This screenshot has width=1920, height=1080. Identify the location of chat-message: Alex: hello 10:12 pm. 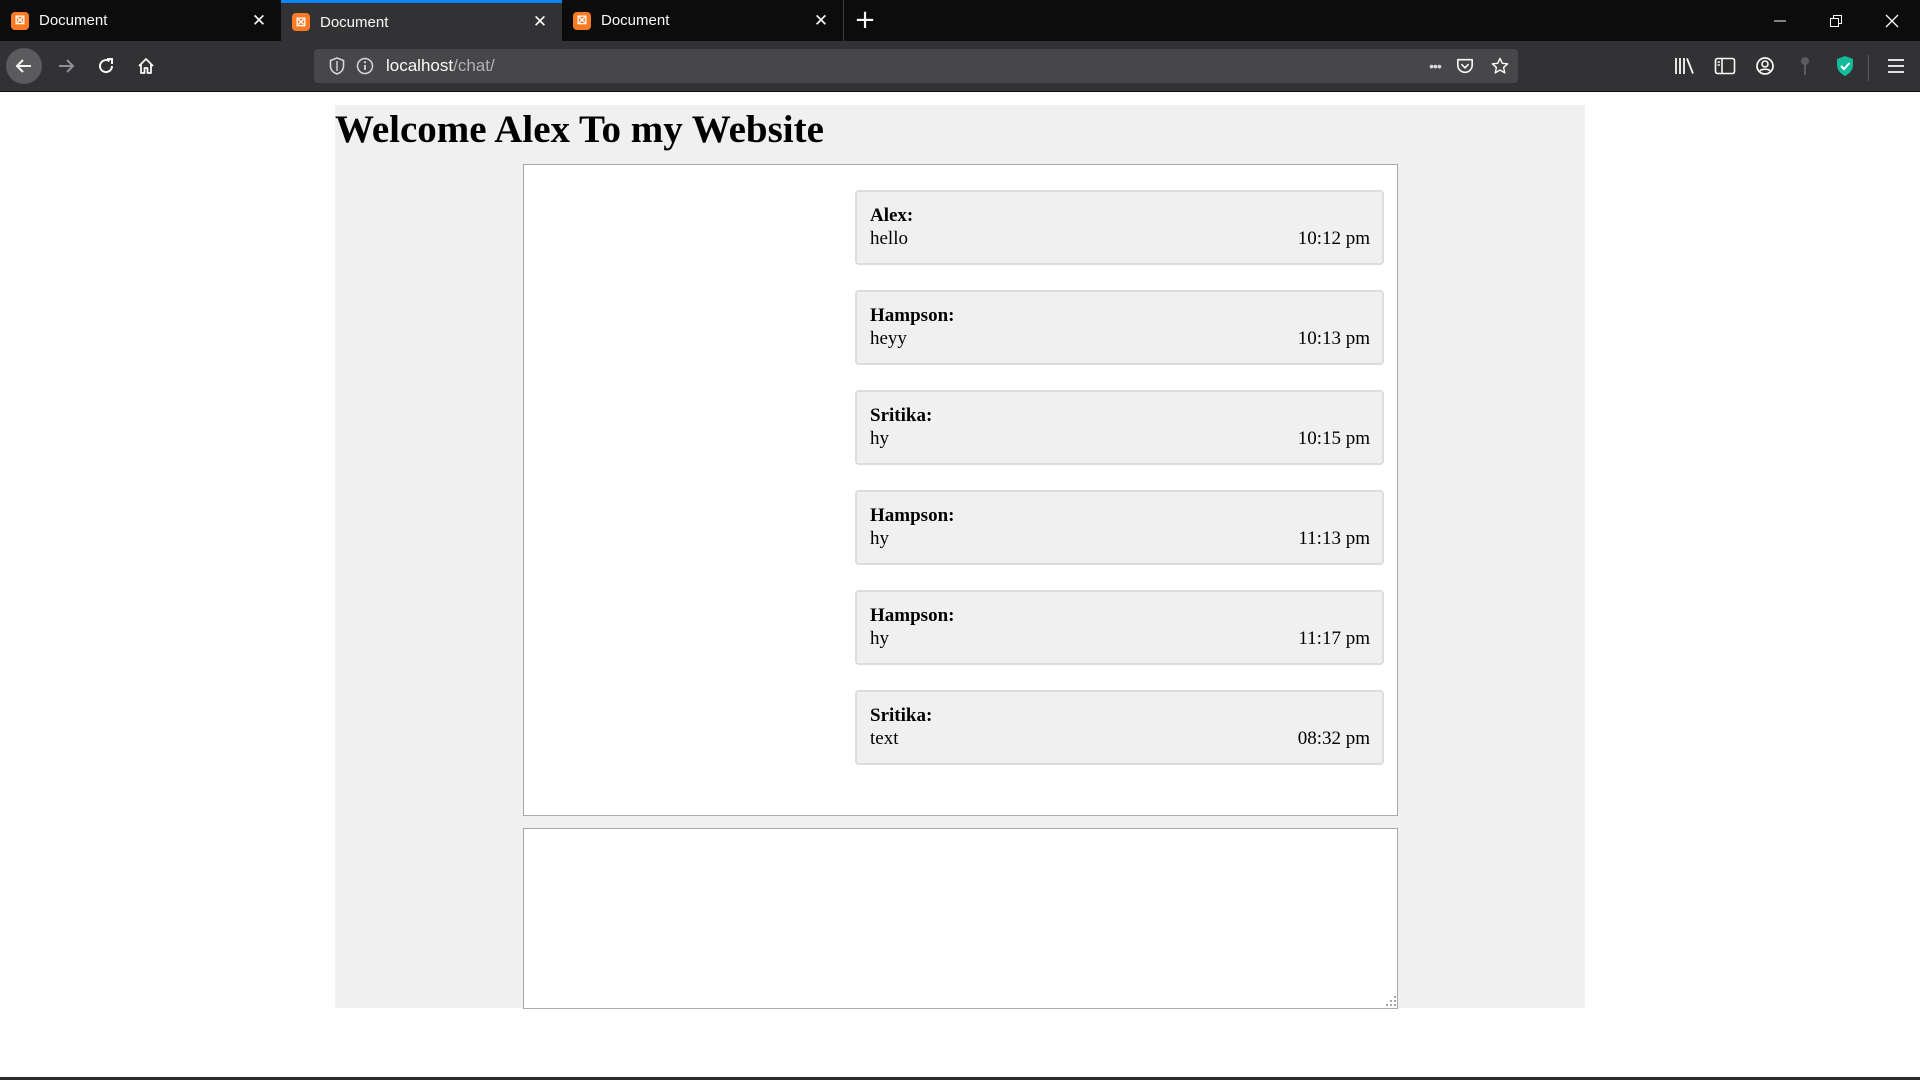
(1119, 227).